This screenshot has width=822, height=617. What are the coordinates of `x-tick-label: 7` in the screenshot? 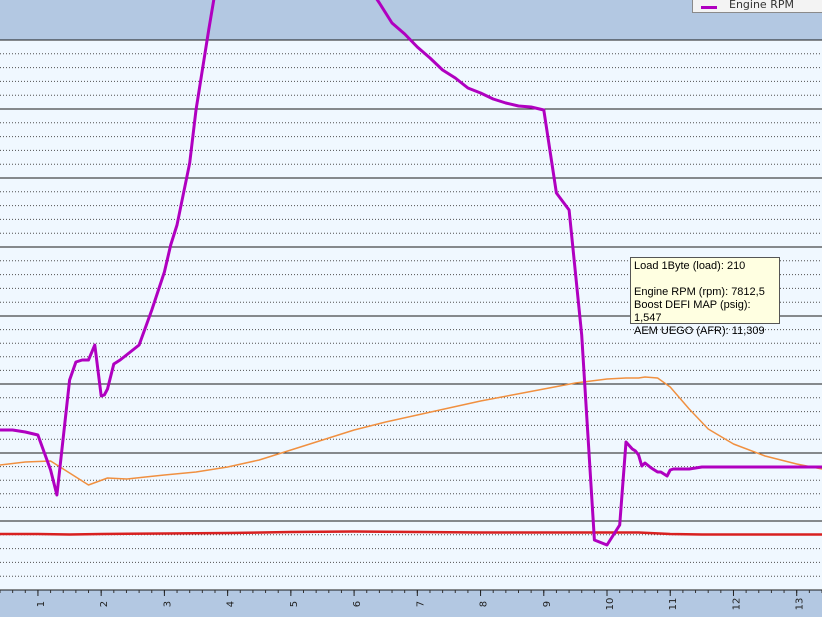 It's located at (420, 604).